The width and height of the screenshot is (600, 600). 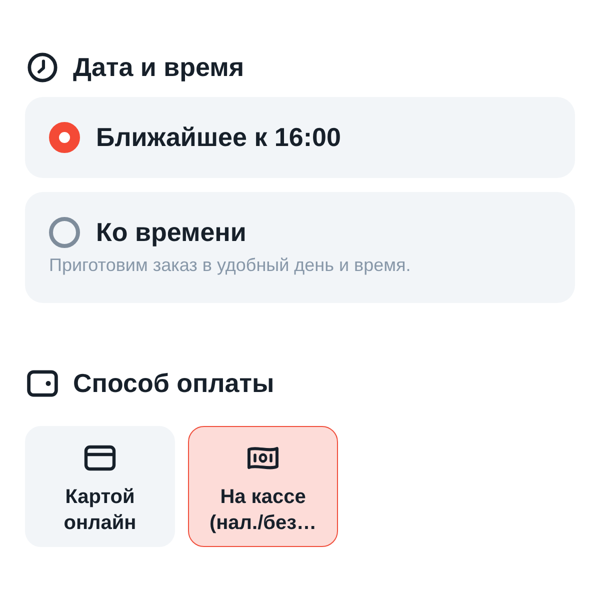 What do you see at coordinates (263, 458) in the screenshot?
I see `banknote-icon` at bounding box center [263, 458].